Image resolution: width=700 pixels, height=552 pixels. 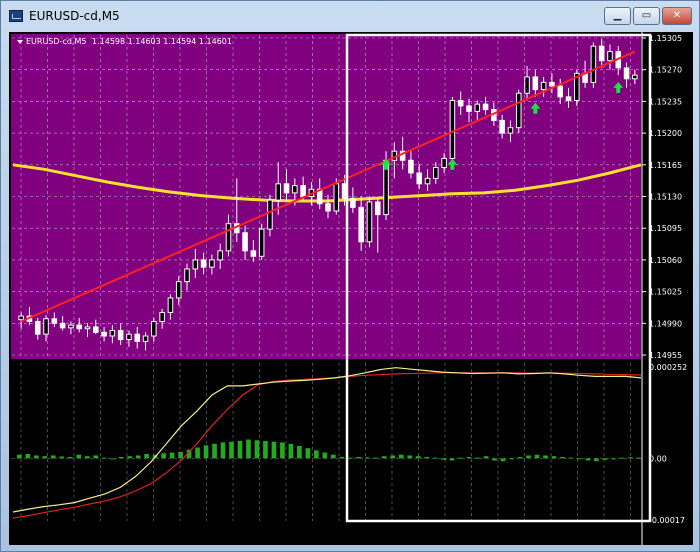 What do you see at coordinates (658, 458) in the screenshot?
I see `indicator-label: 0.00` at bounding box center [658, 458].